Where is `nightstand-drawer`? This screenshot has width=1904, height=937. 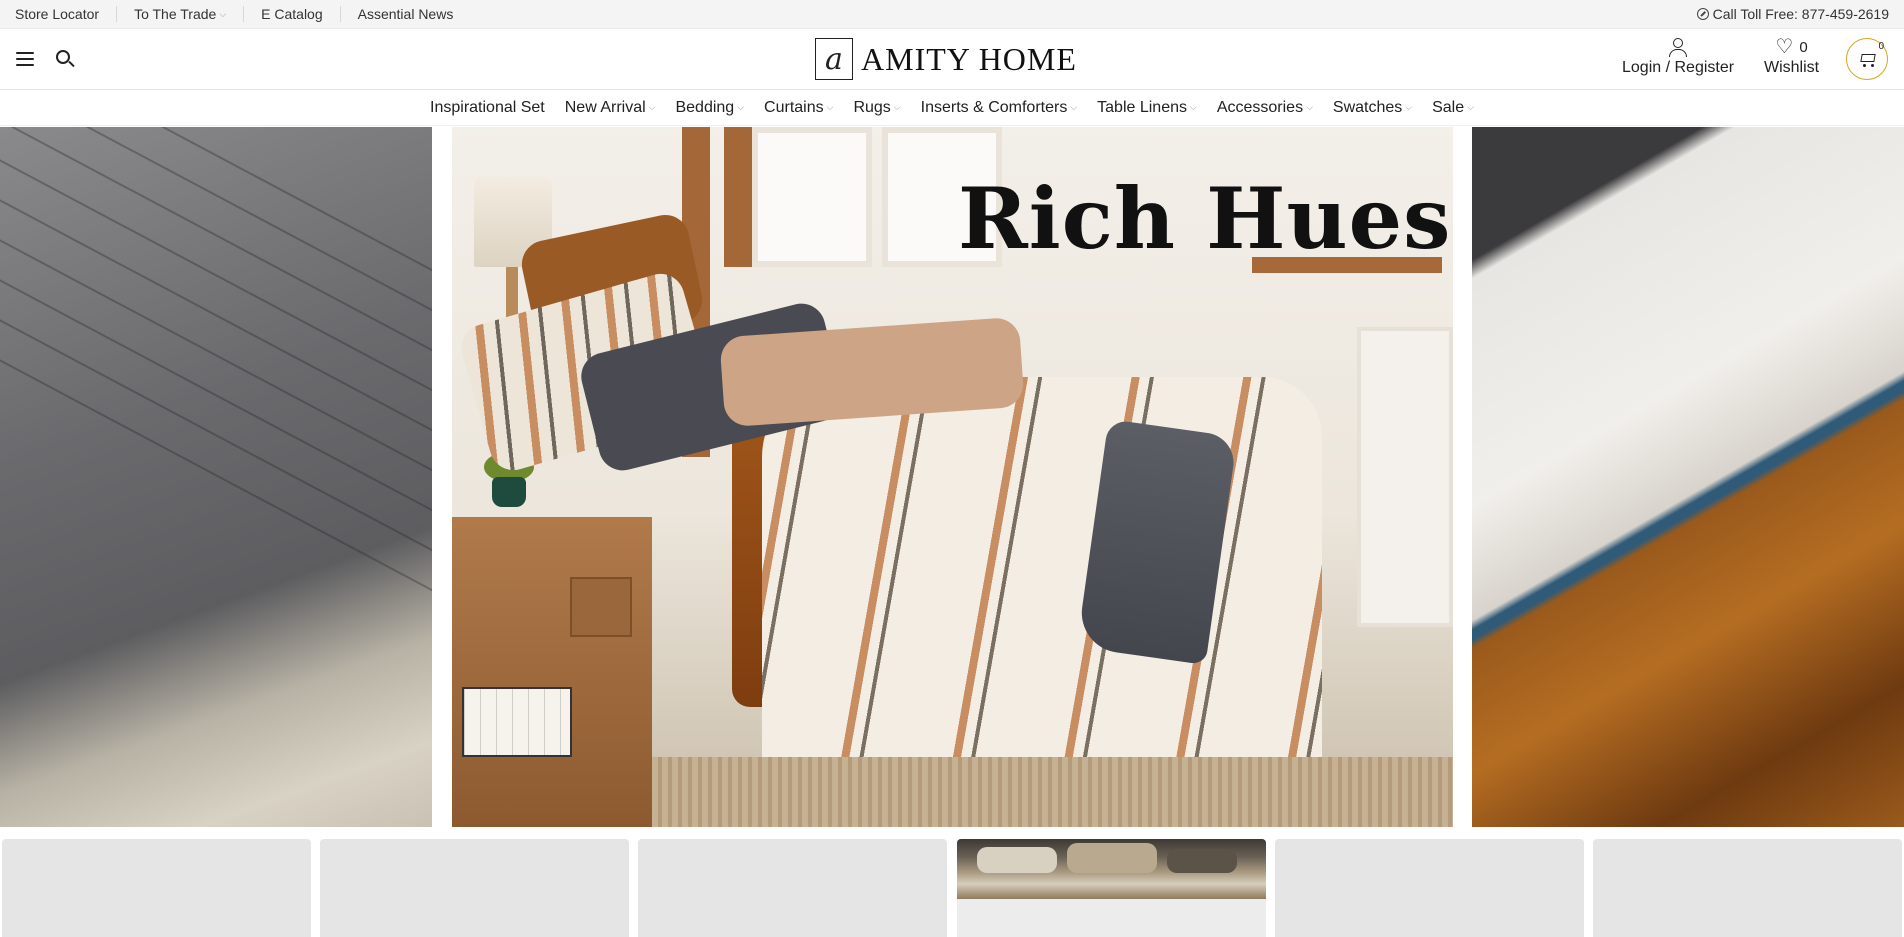 nightstand-drawer is located at coordinates (601, 607).